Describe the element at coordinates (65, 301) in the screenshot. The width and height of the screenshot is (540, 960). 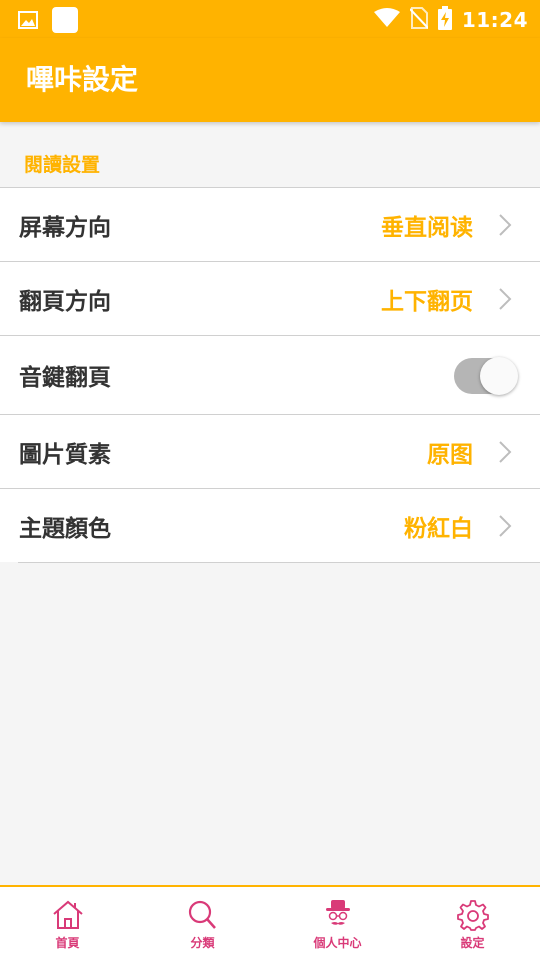
I see `setting-label: 翻頁方向` at that location.